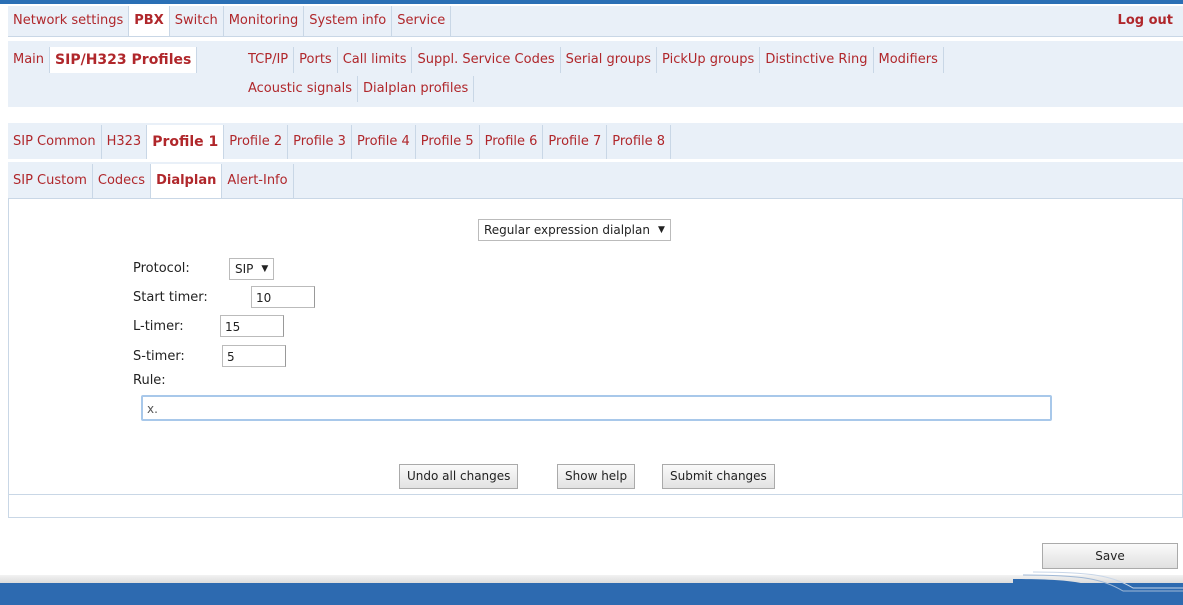 The width and height of the screenshot is (1183, 605). What do you see at coordinates (575, 142) in the screenshot?
I see `tab-profile-7: Profile 7` at bounding box center [575, 142].